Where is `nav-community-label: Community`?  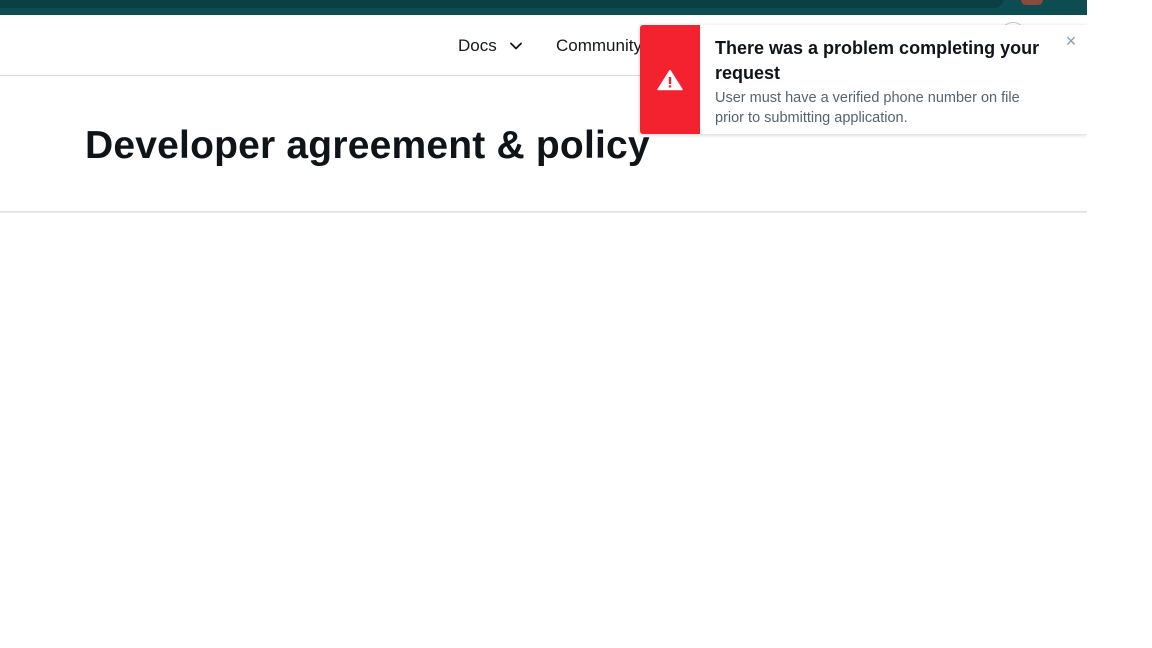
nav-community-label: Community is located at coordinates (599, 45).